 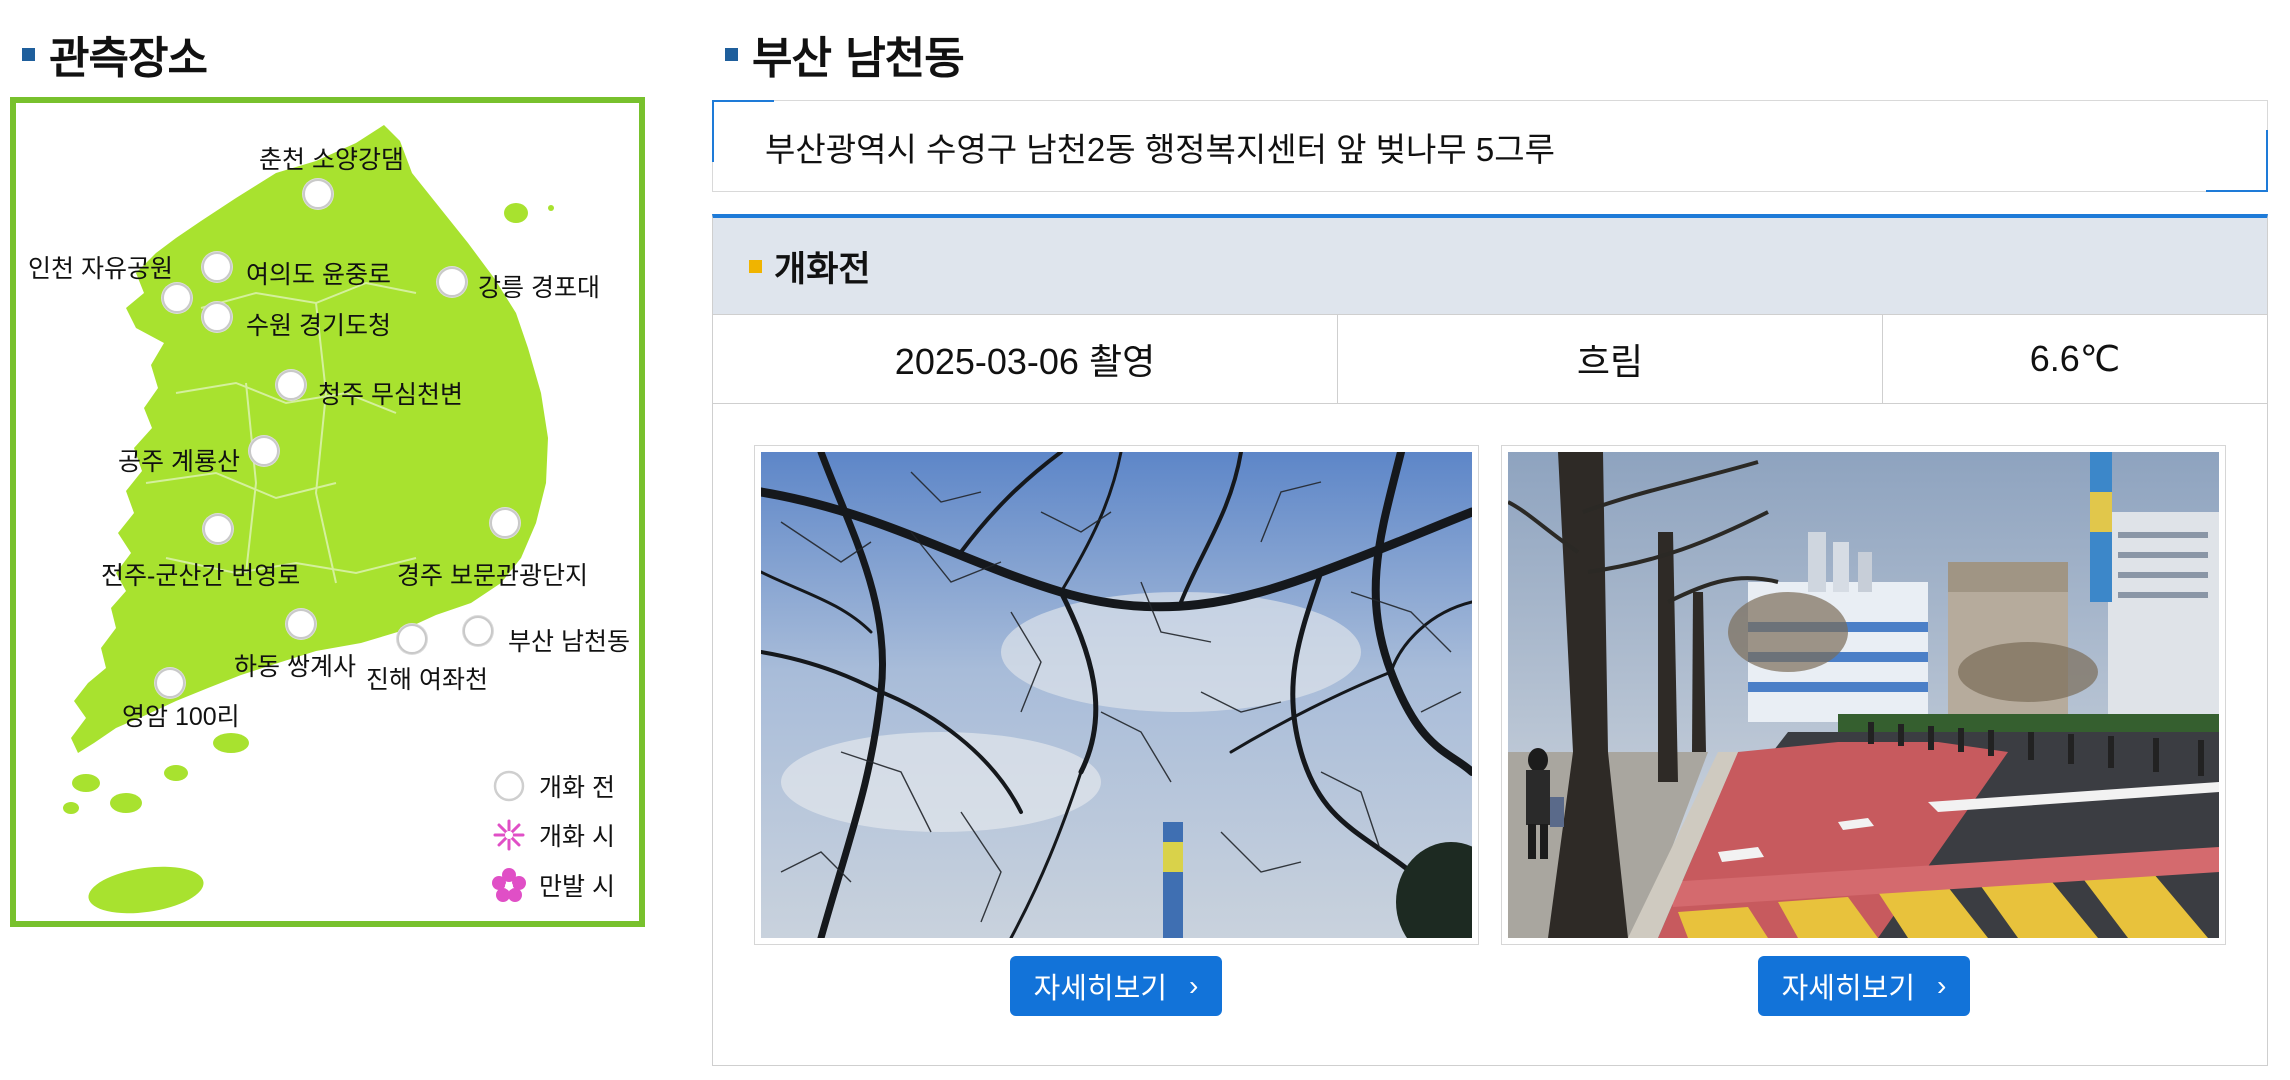 What do you see at coordinates (170, 683) in the screenshot?
I see `map-marker-yeongam` at bounding box center [170, 683].